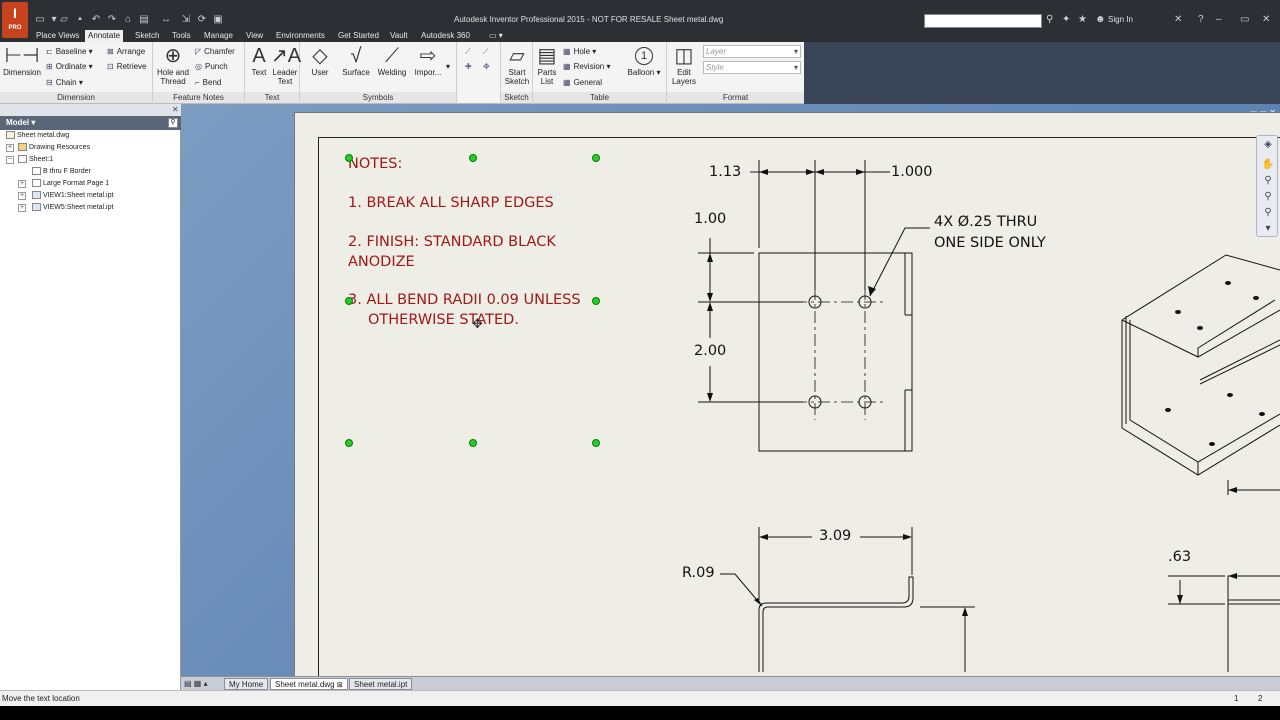 The width and height of the screenshot is (1280, 720). What do you see at coordinates (640, 698) in the screenshot?
I see `status-bar: Move the text location 1 2` at bounding box center [640, 698].